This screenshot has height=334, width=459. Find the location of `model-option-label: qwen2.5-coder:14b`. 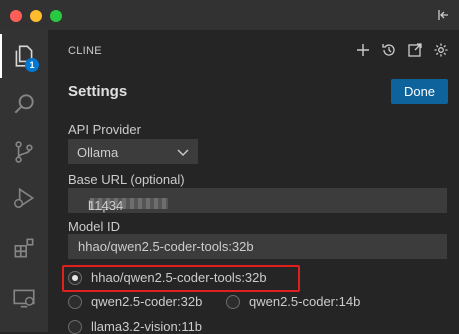

model-option-label: qwen2.5-coder:14b is located at coordinates (304, 301).